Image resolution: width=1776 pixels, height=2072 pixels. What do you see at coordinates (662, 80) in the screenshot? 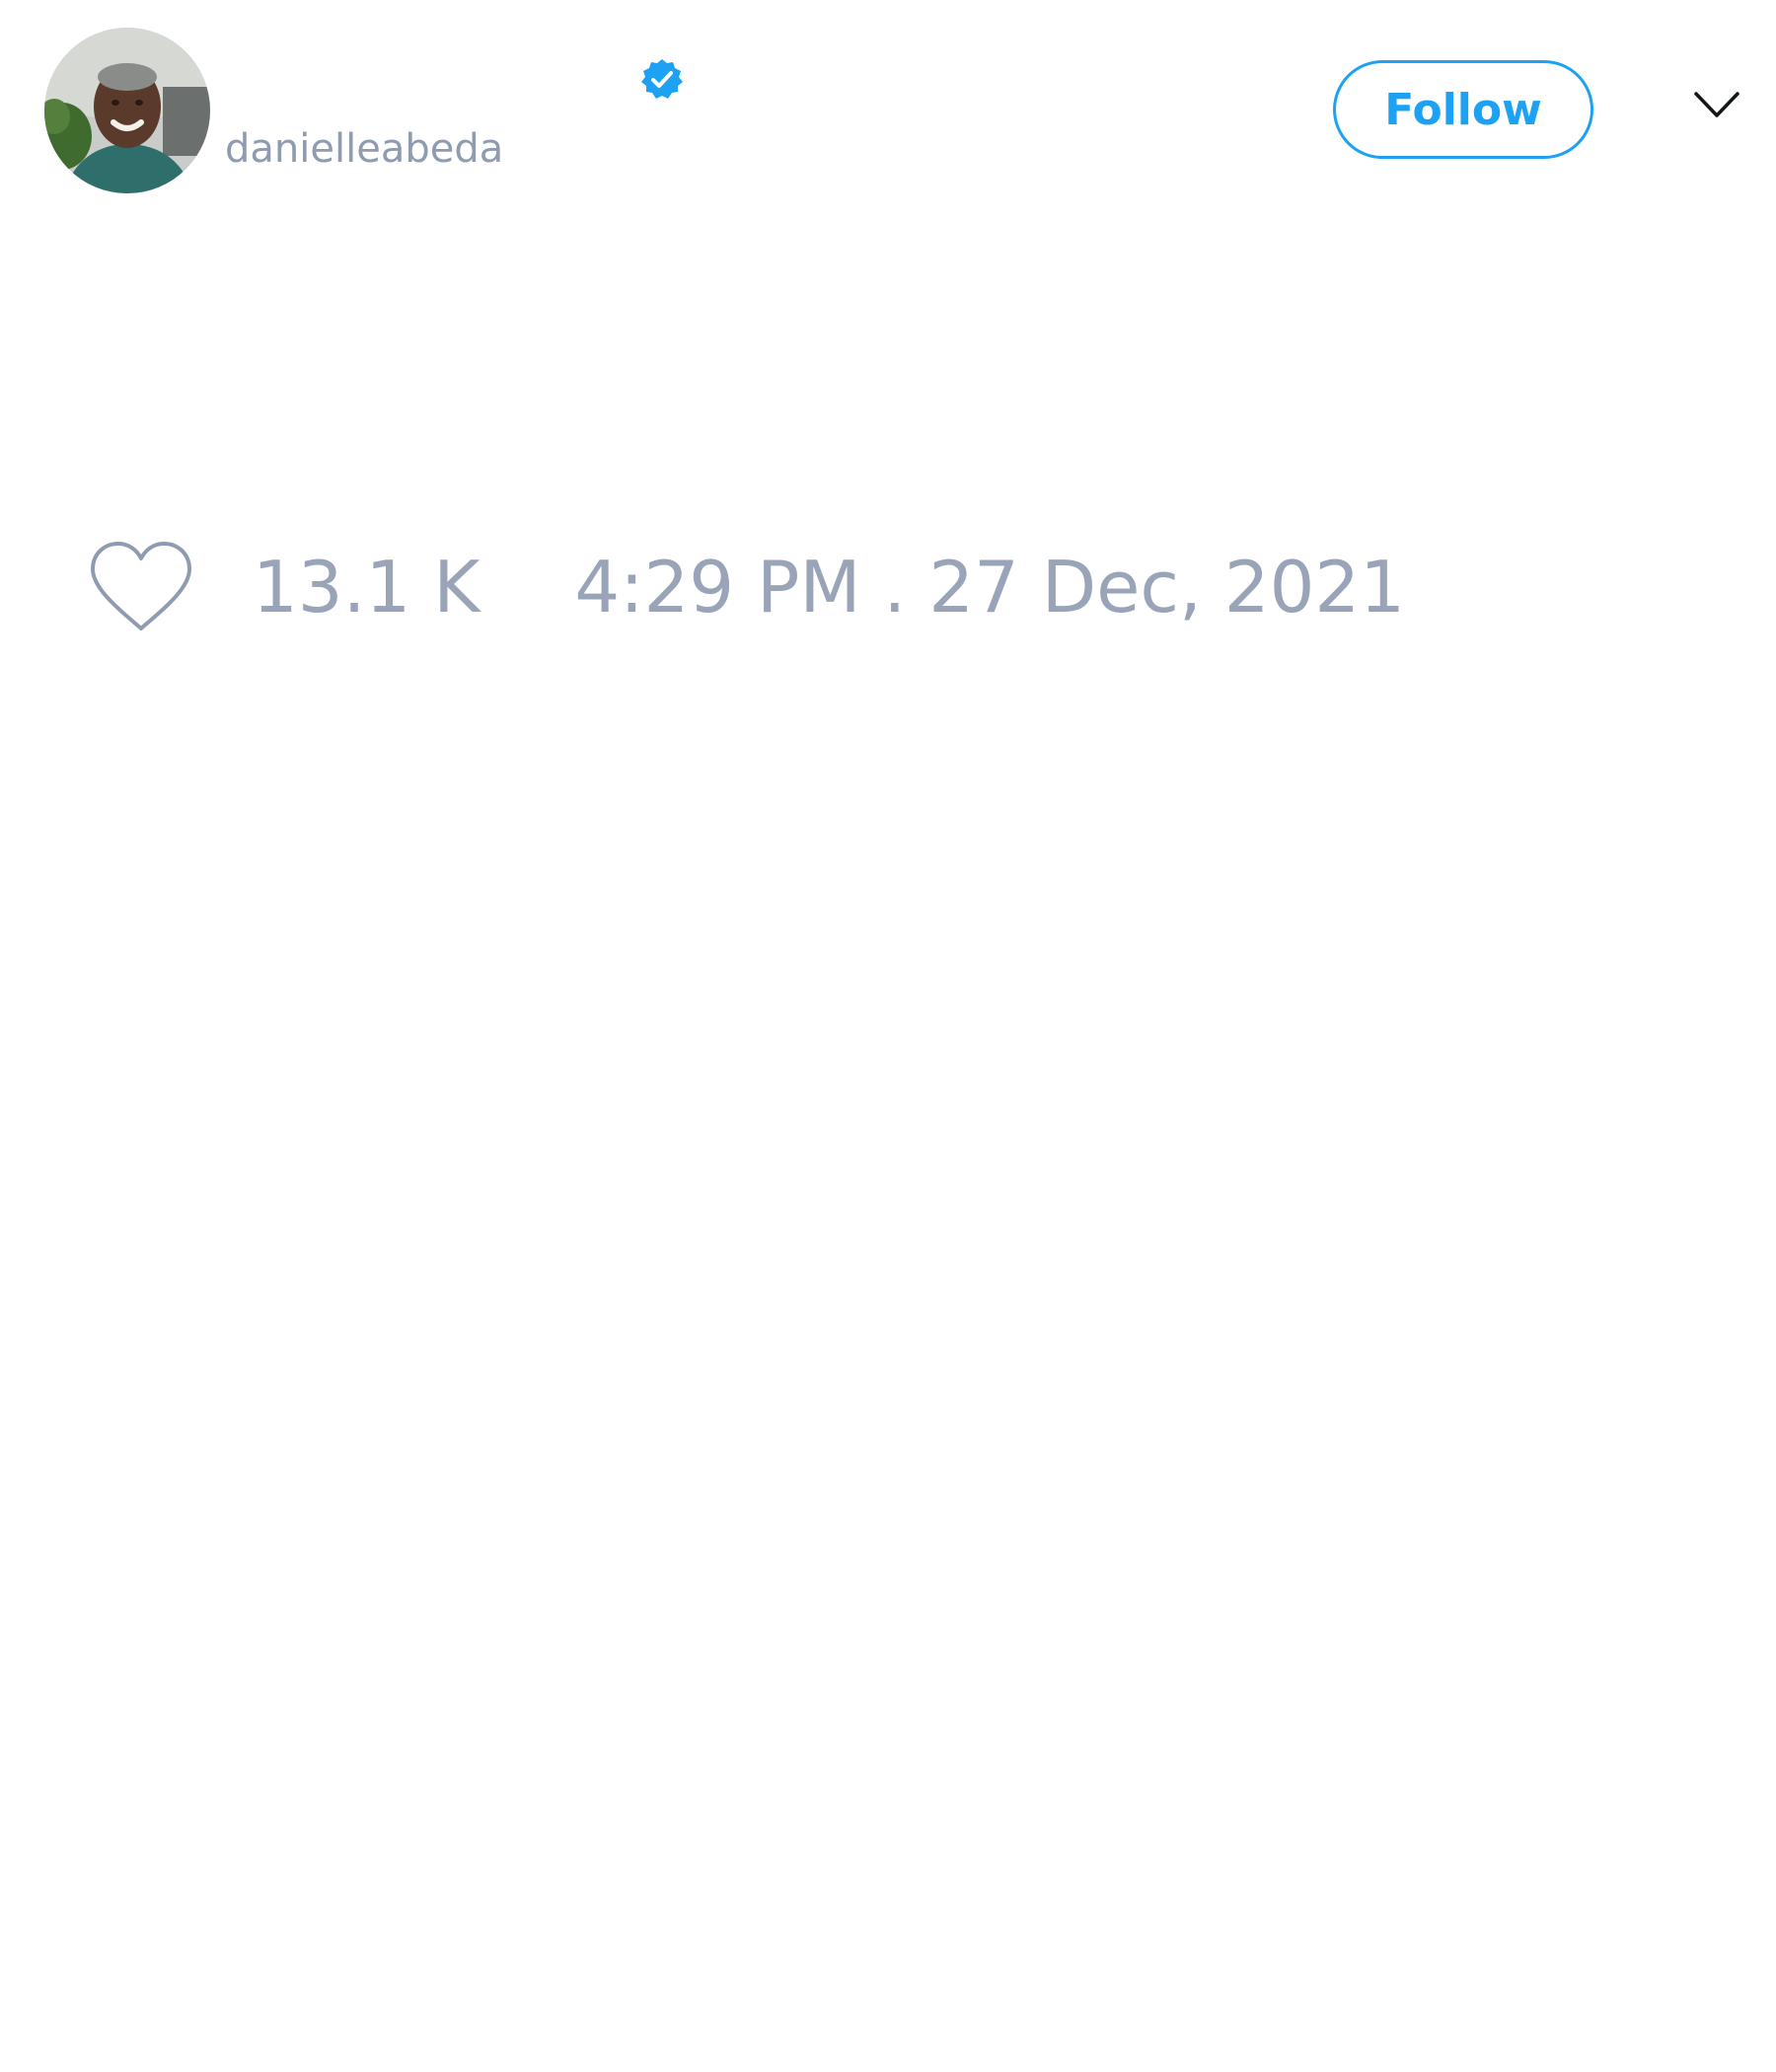
I see `verified-badge-icon` at bounding box center [662, 80].